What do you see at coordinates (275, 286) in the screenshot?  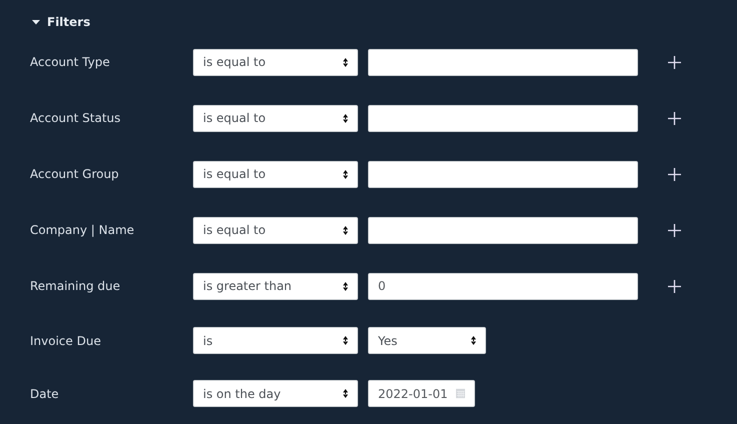 I see `operator-select: is greater than` at bounding box center [275, 286].